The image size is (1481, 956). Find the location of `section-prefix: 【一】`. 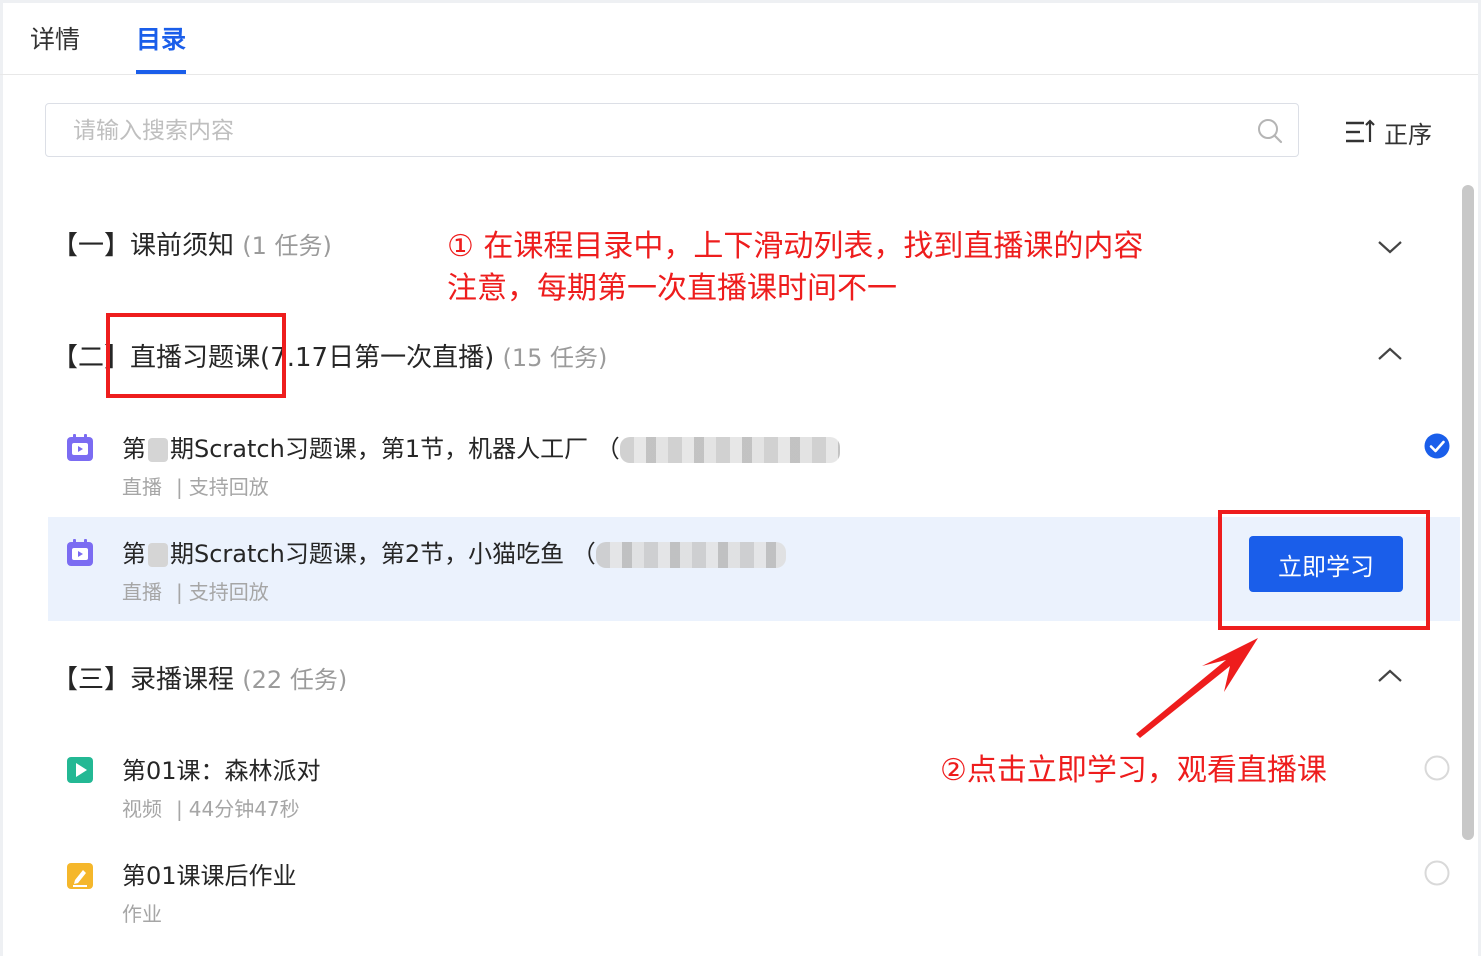

section-prefix: 【一】 is located at coordinates (91, 246).